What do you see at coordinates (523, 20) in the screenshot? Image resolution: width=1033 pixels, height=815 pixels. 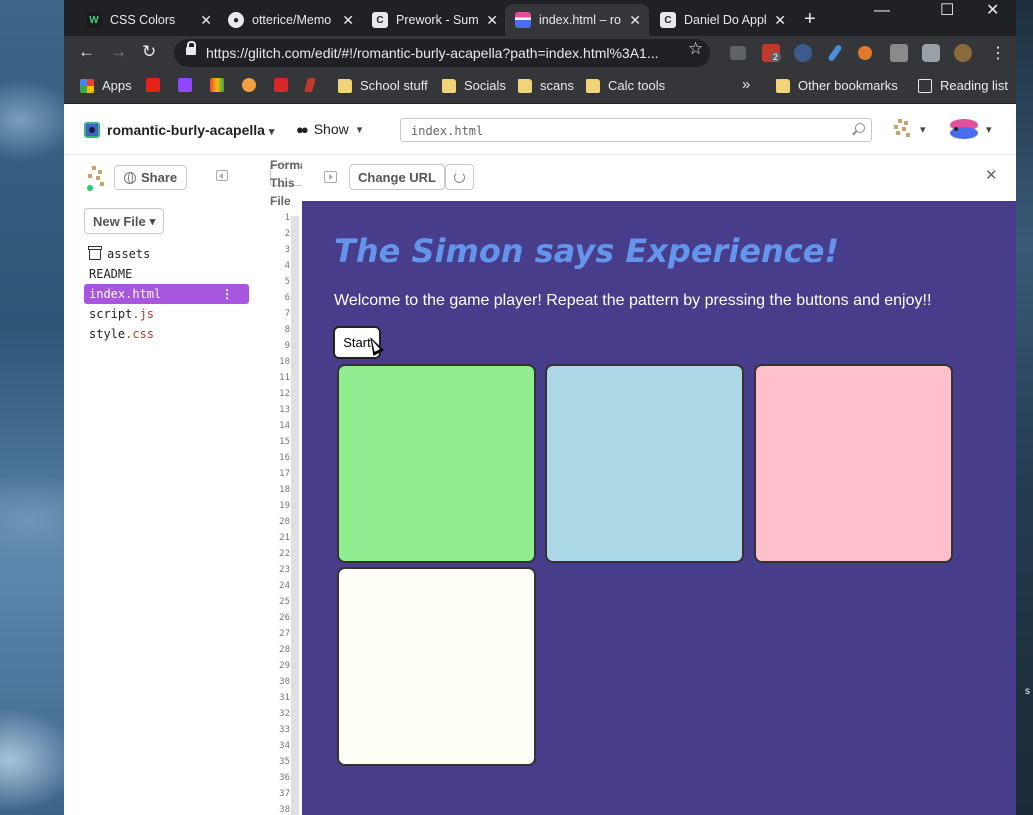 I see `glitch-icon` at bounding box center [523, 20].